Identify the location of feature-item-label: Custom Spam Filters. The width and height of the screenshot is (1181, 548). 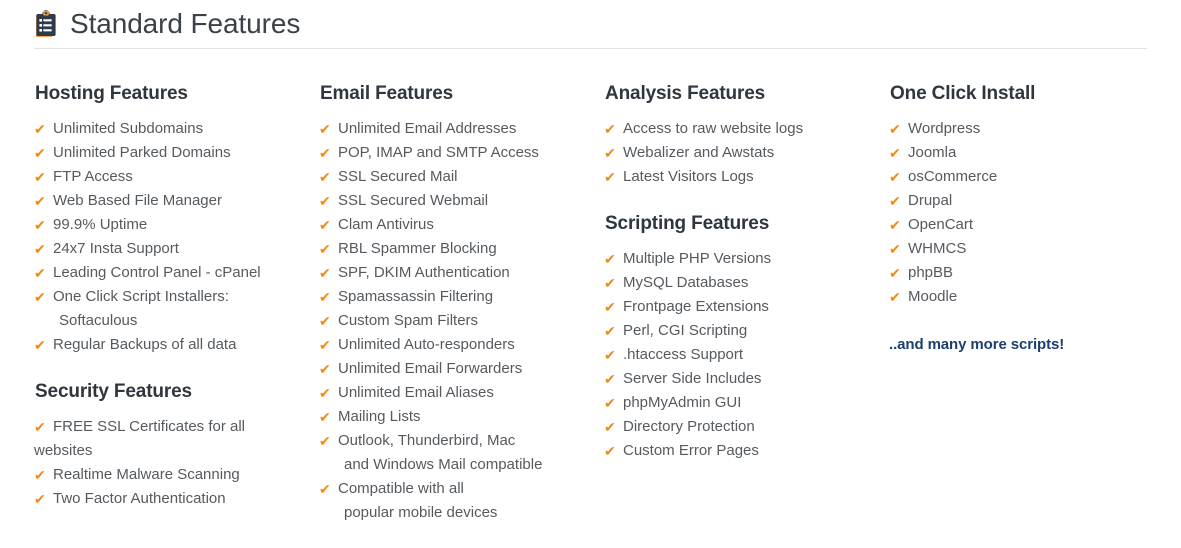
(408, 320).